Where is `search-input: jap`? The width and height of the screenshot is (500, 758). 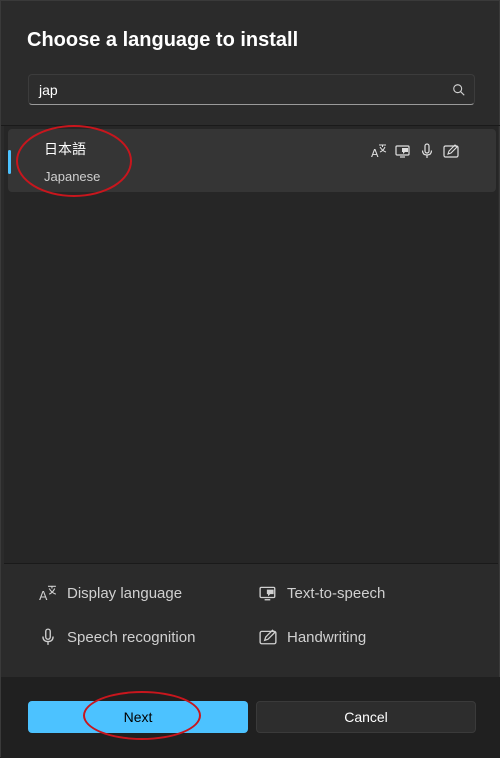
search-input: jap is located at coordinates (251, 89).